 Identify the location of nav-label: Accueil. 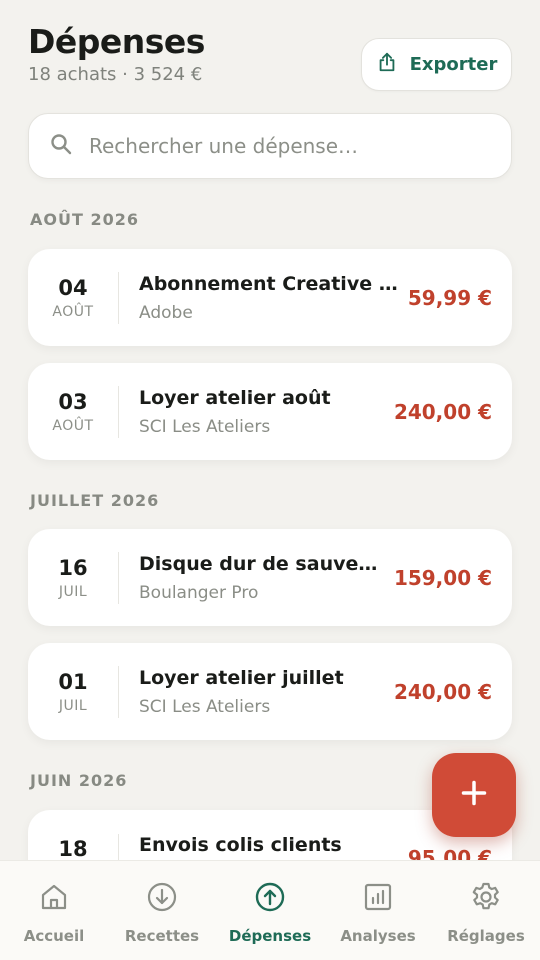
(54, 936).